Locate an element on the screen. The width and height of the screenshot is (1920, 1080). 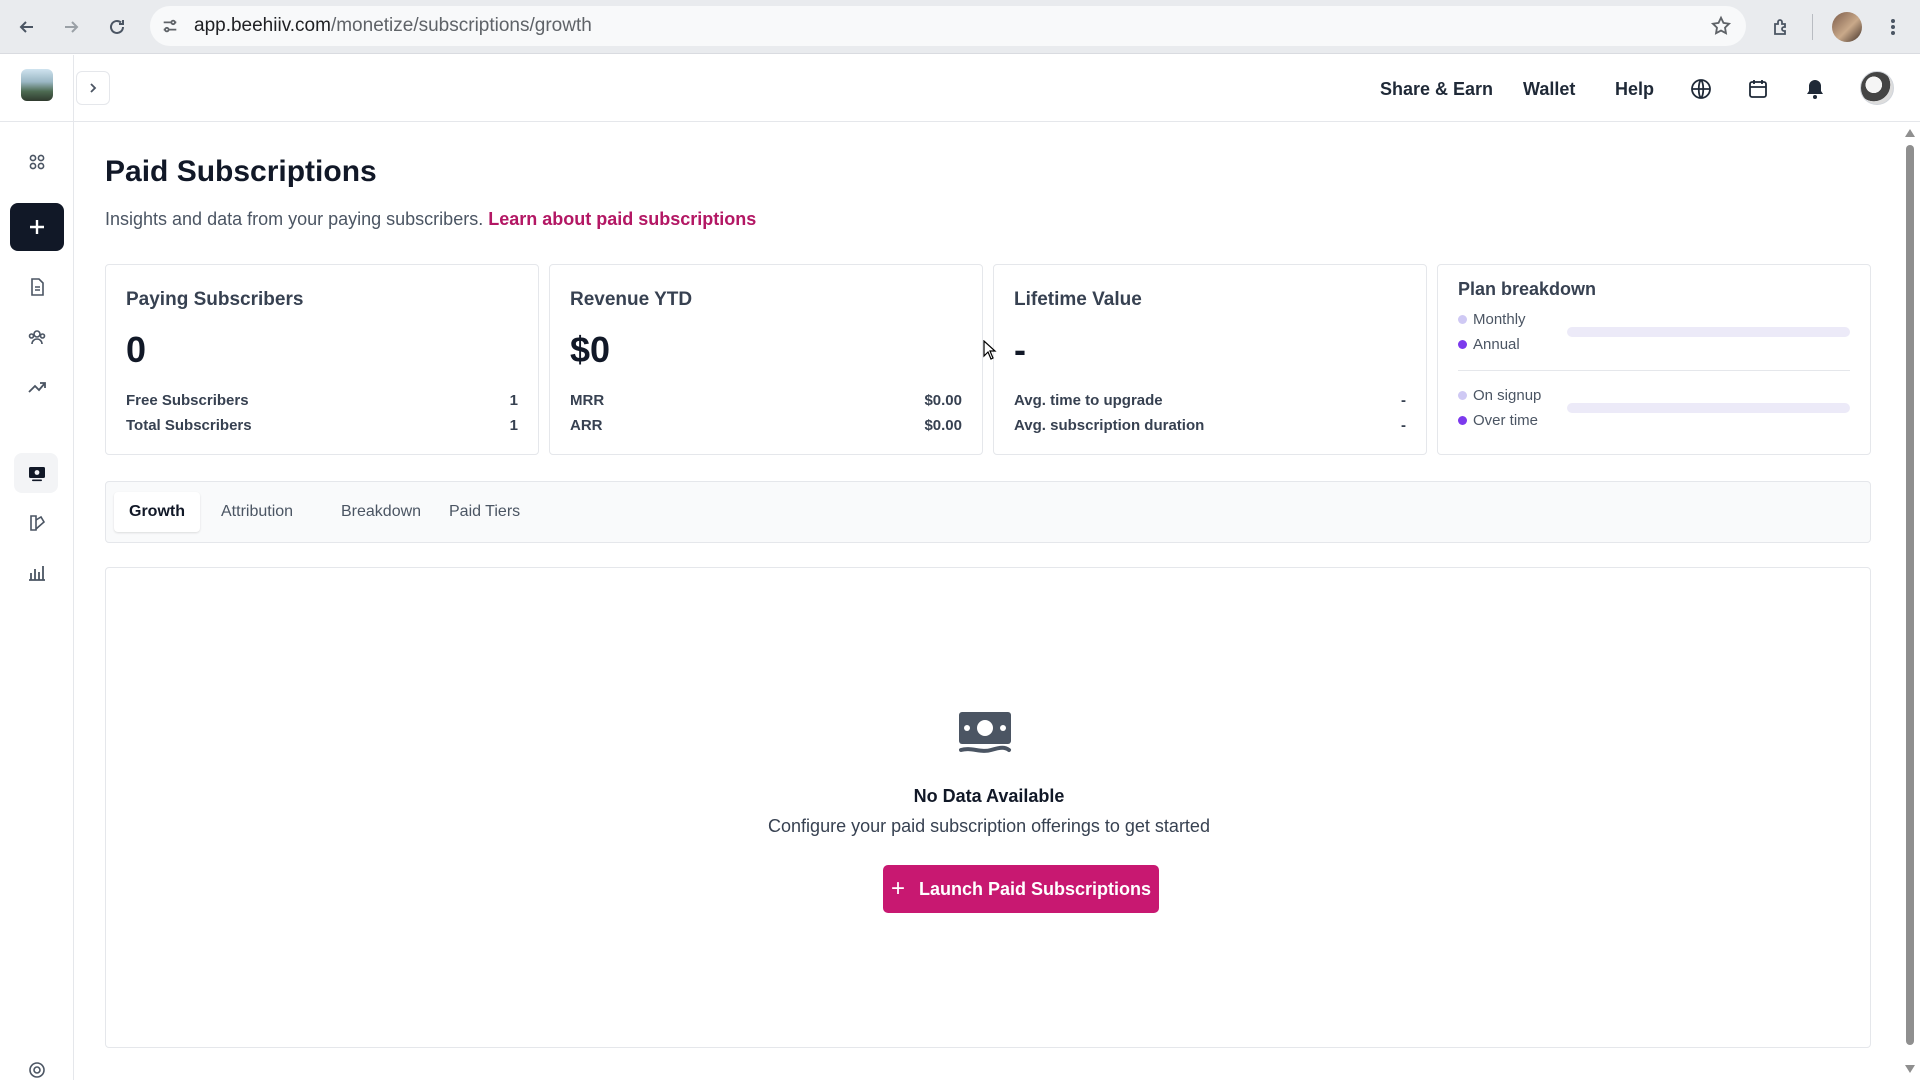
calendar-icon is located at coordinates (1758, 89).